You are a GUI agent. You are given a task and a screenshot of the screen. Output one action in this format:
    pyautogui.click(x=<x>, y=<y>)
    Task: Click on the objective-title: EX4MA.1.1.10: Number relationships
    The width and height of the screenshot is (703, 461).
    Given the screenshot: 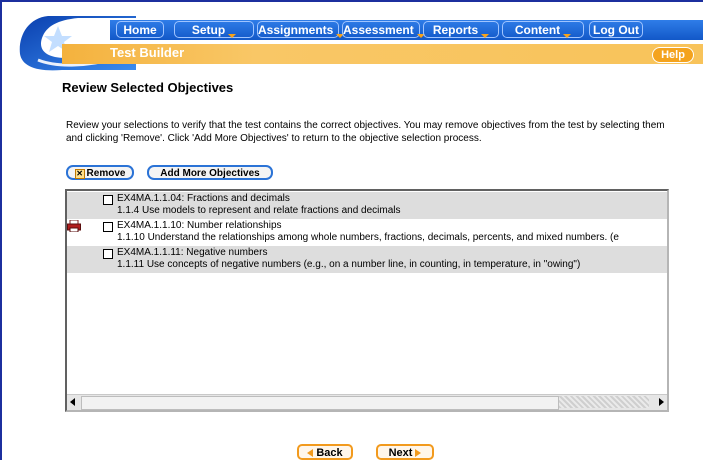 What is the action you would take?
    pyautogui.click(x=199, y=225)
    